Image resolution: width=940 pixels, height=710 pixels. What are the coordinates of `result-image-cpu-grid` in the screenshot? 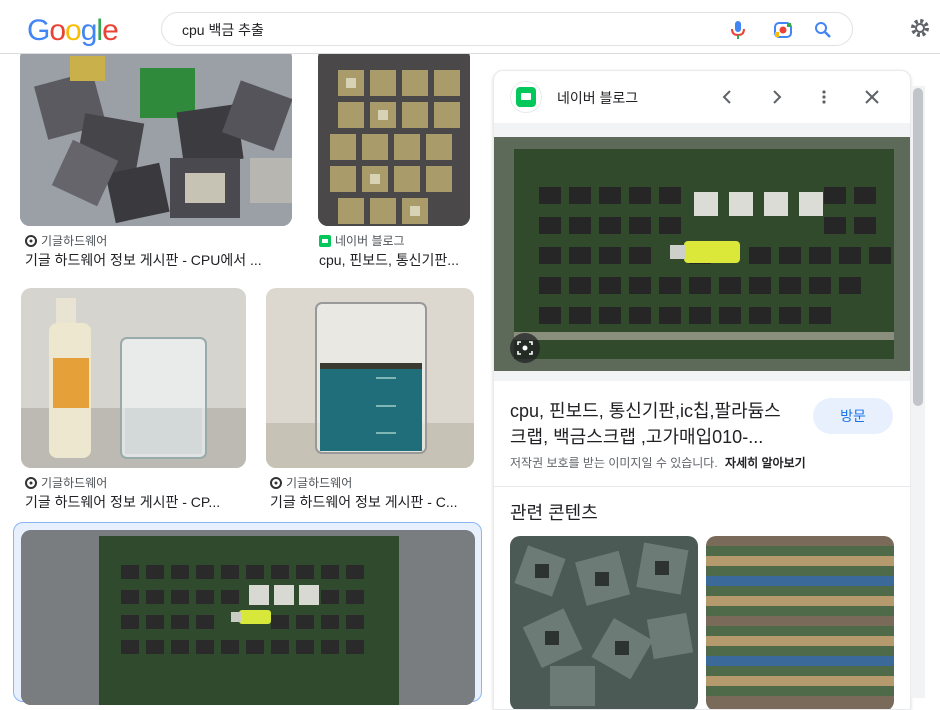 It's located at (394, 137).